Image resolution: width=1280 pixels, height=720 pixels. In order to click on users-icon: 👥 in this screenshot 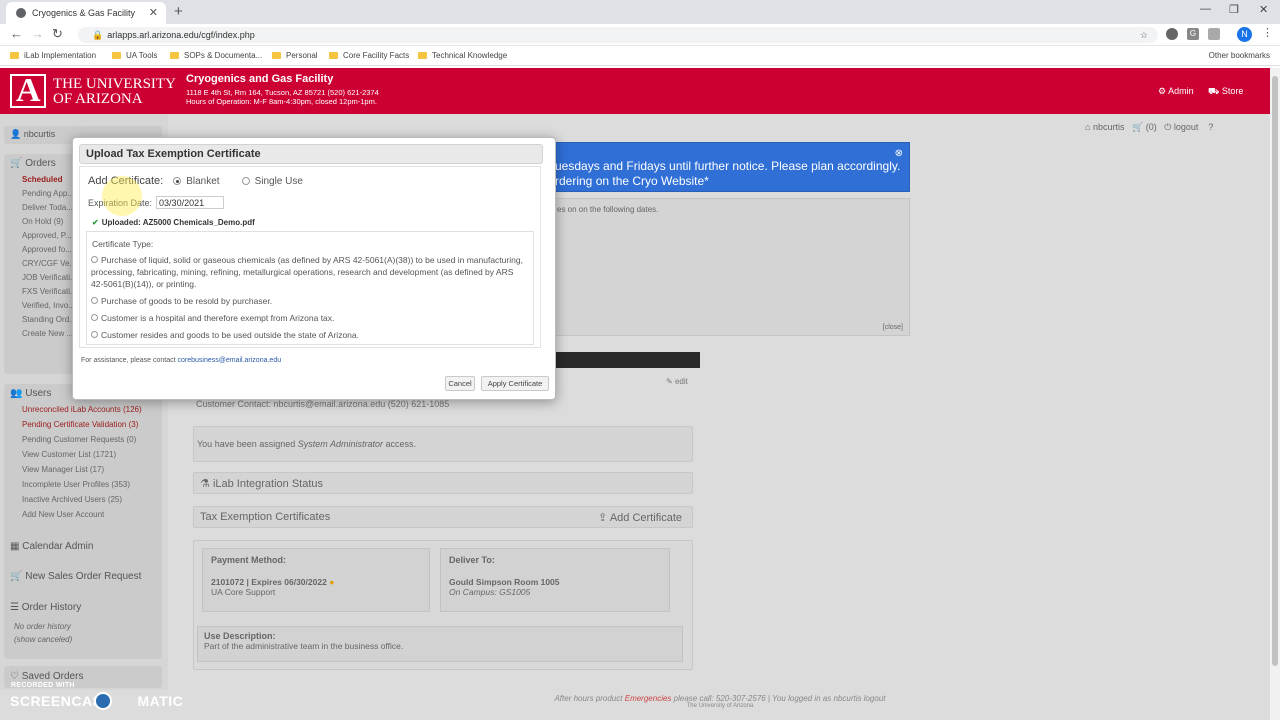, I will do `click(16, 393)`.